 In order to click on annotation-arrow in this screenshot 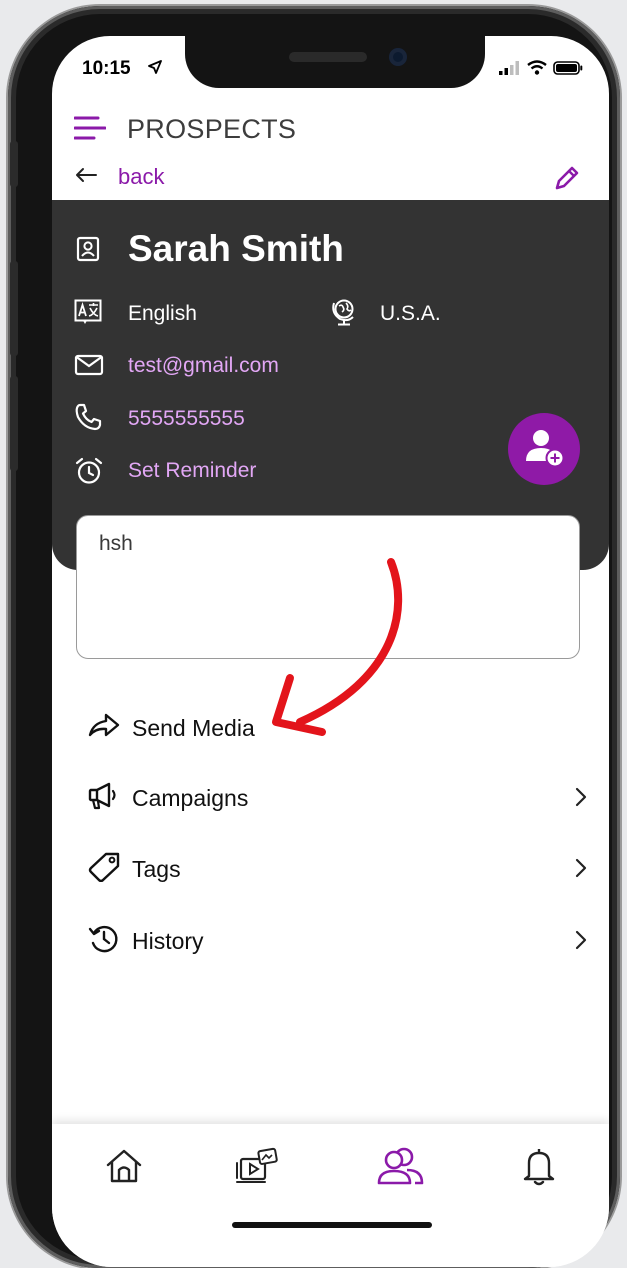, I will do `click(337, 647)`.